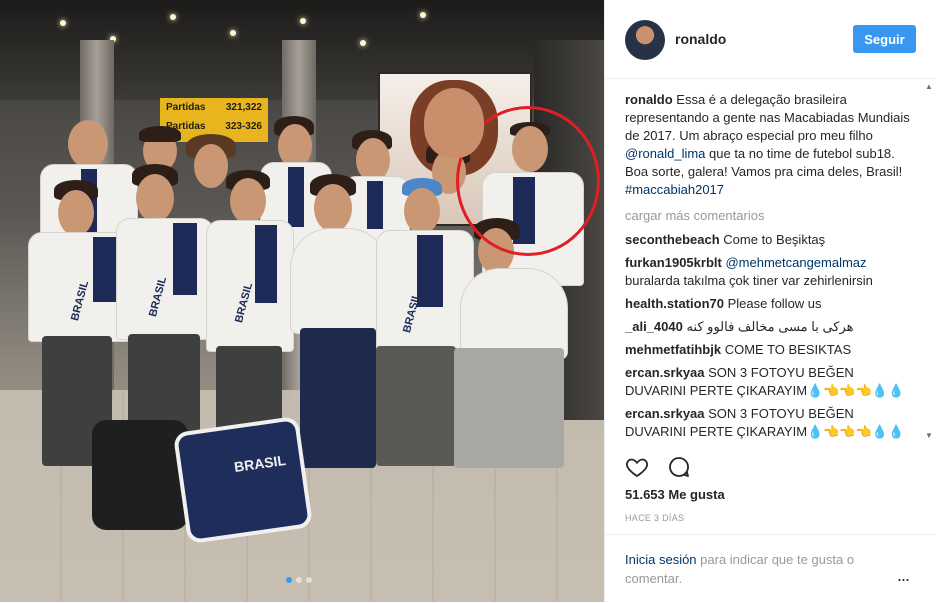 The image size is (936, 603). I want to click on comments-scrollbar: ▲ ▼, so click(929, 261).